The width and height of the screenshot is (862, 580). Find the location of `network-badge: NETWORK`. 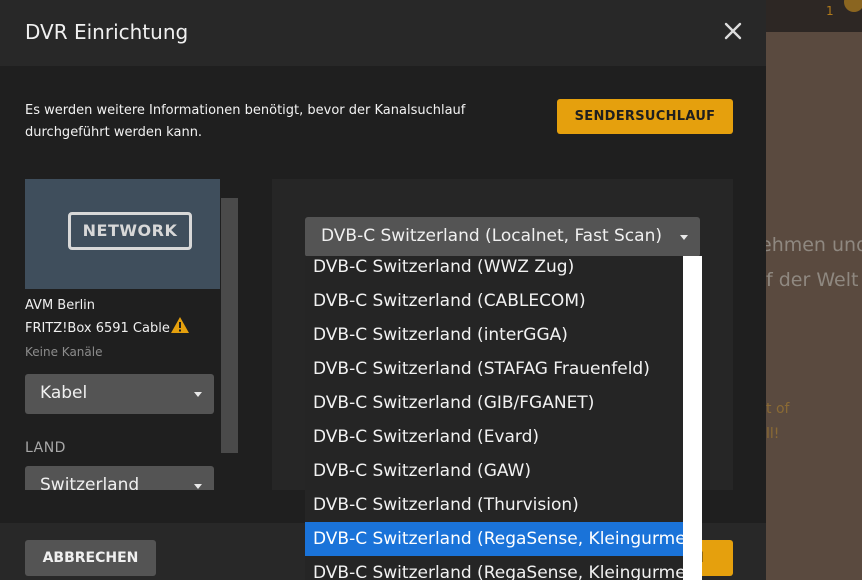

network-badge: NETWORK is located at coordinates (130, 231).